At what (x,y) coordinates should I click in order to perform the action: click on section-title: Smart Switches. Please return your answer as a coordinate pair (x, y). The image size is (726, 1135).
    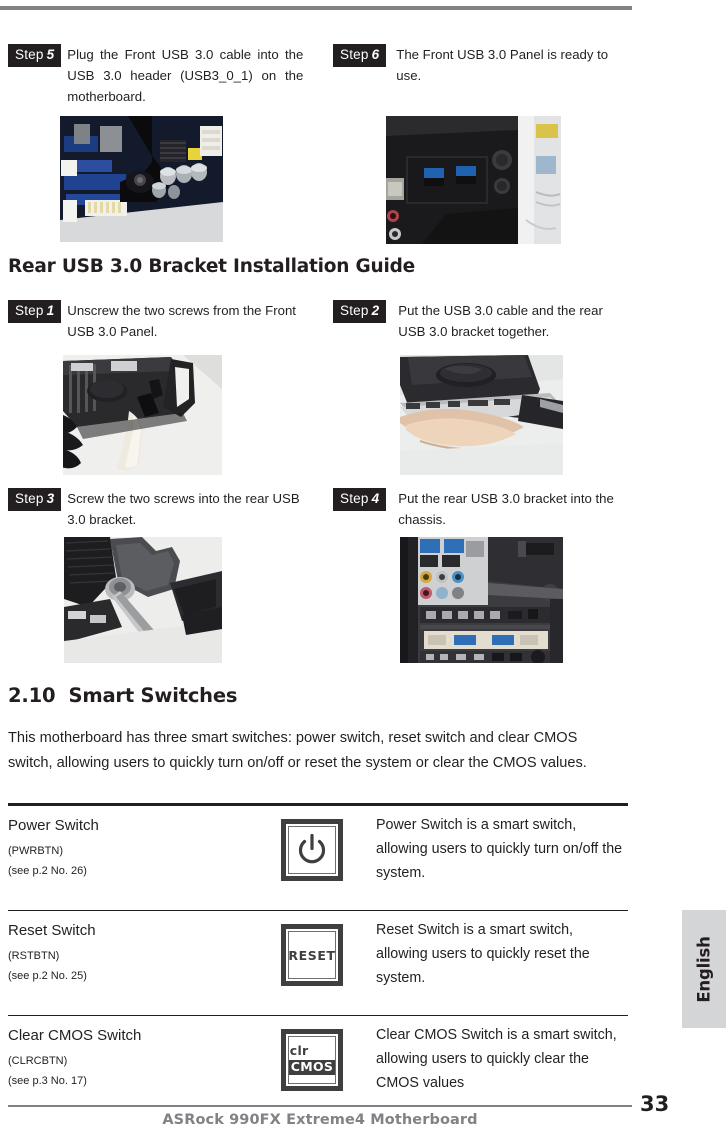
    Looking at the image, I should click on (153, 695).